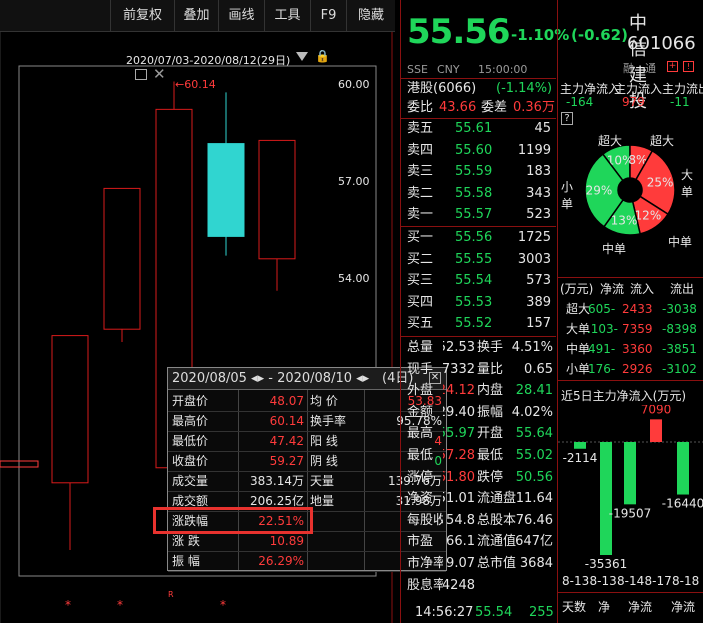  I want to click on five-day-date: 8-14, so click(631, 581).